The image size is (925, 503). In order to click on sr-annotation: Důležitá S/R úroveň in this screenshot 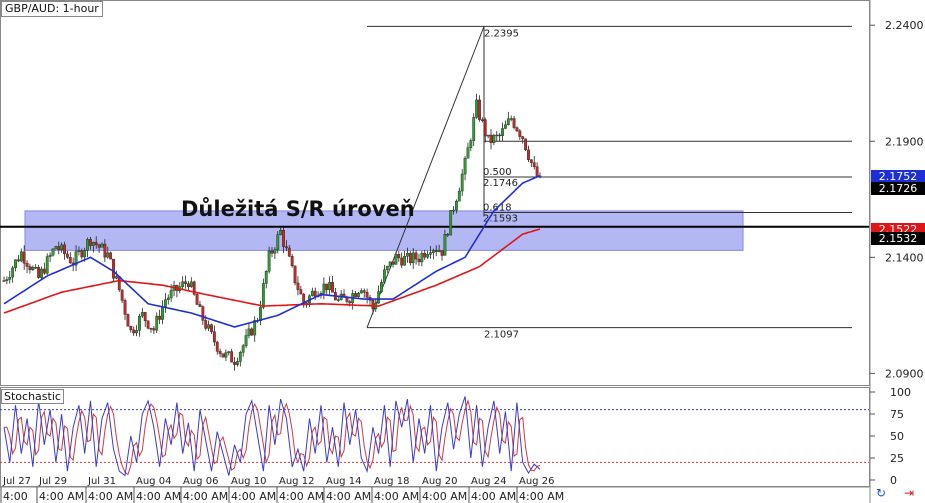, I will do `click(298, 209)`.